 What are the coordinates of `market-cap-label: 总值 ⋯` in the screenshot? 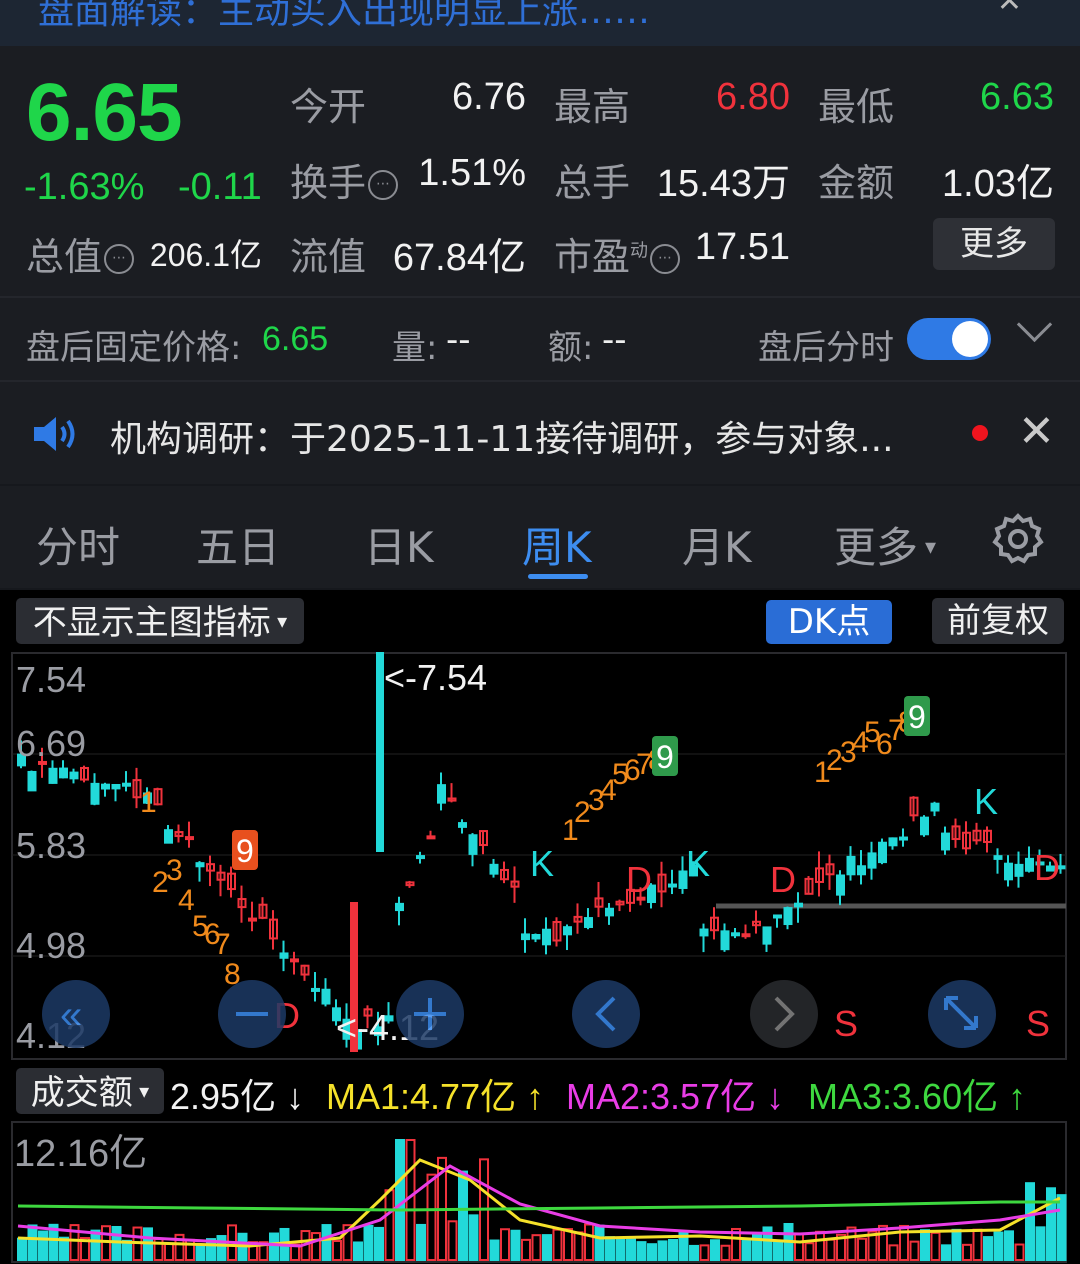 It's located at (80, 253).